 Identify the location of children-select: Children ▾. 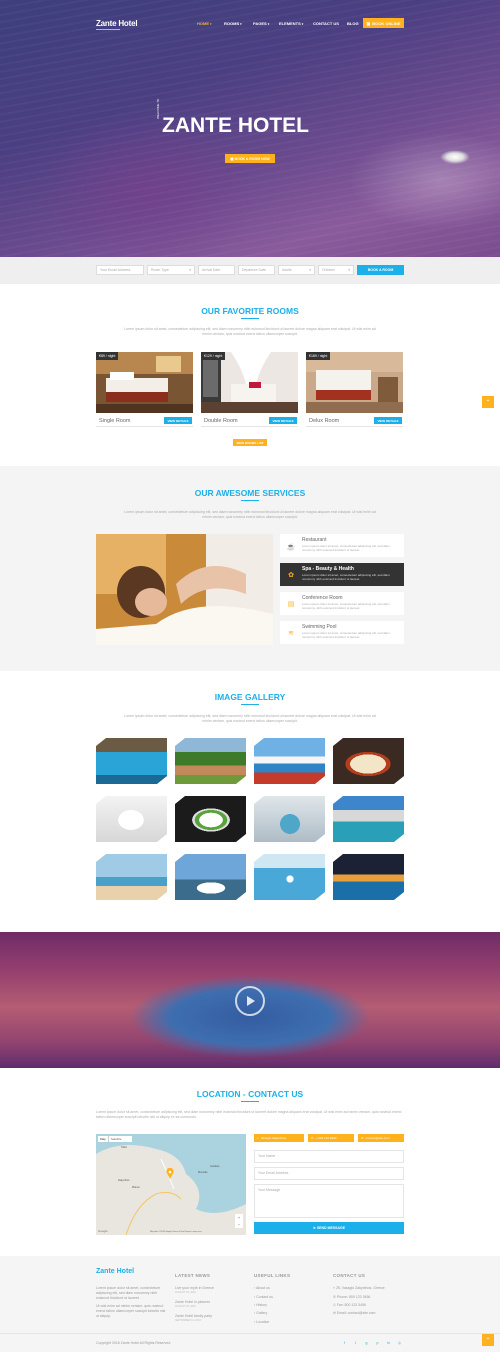
(336, 270).